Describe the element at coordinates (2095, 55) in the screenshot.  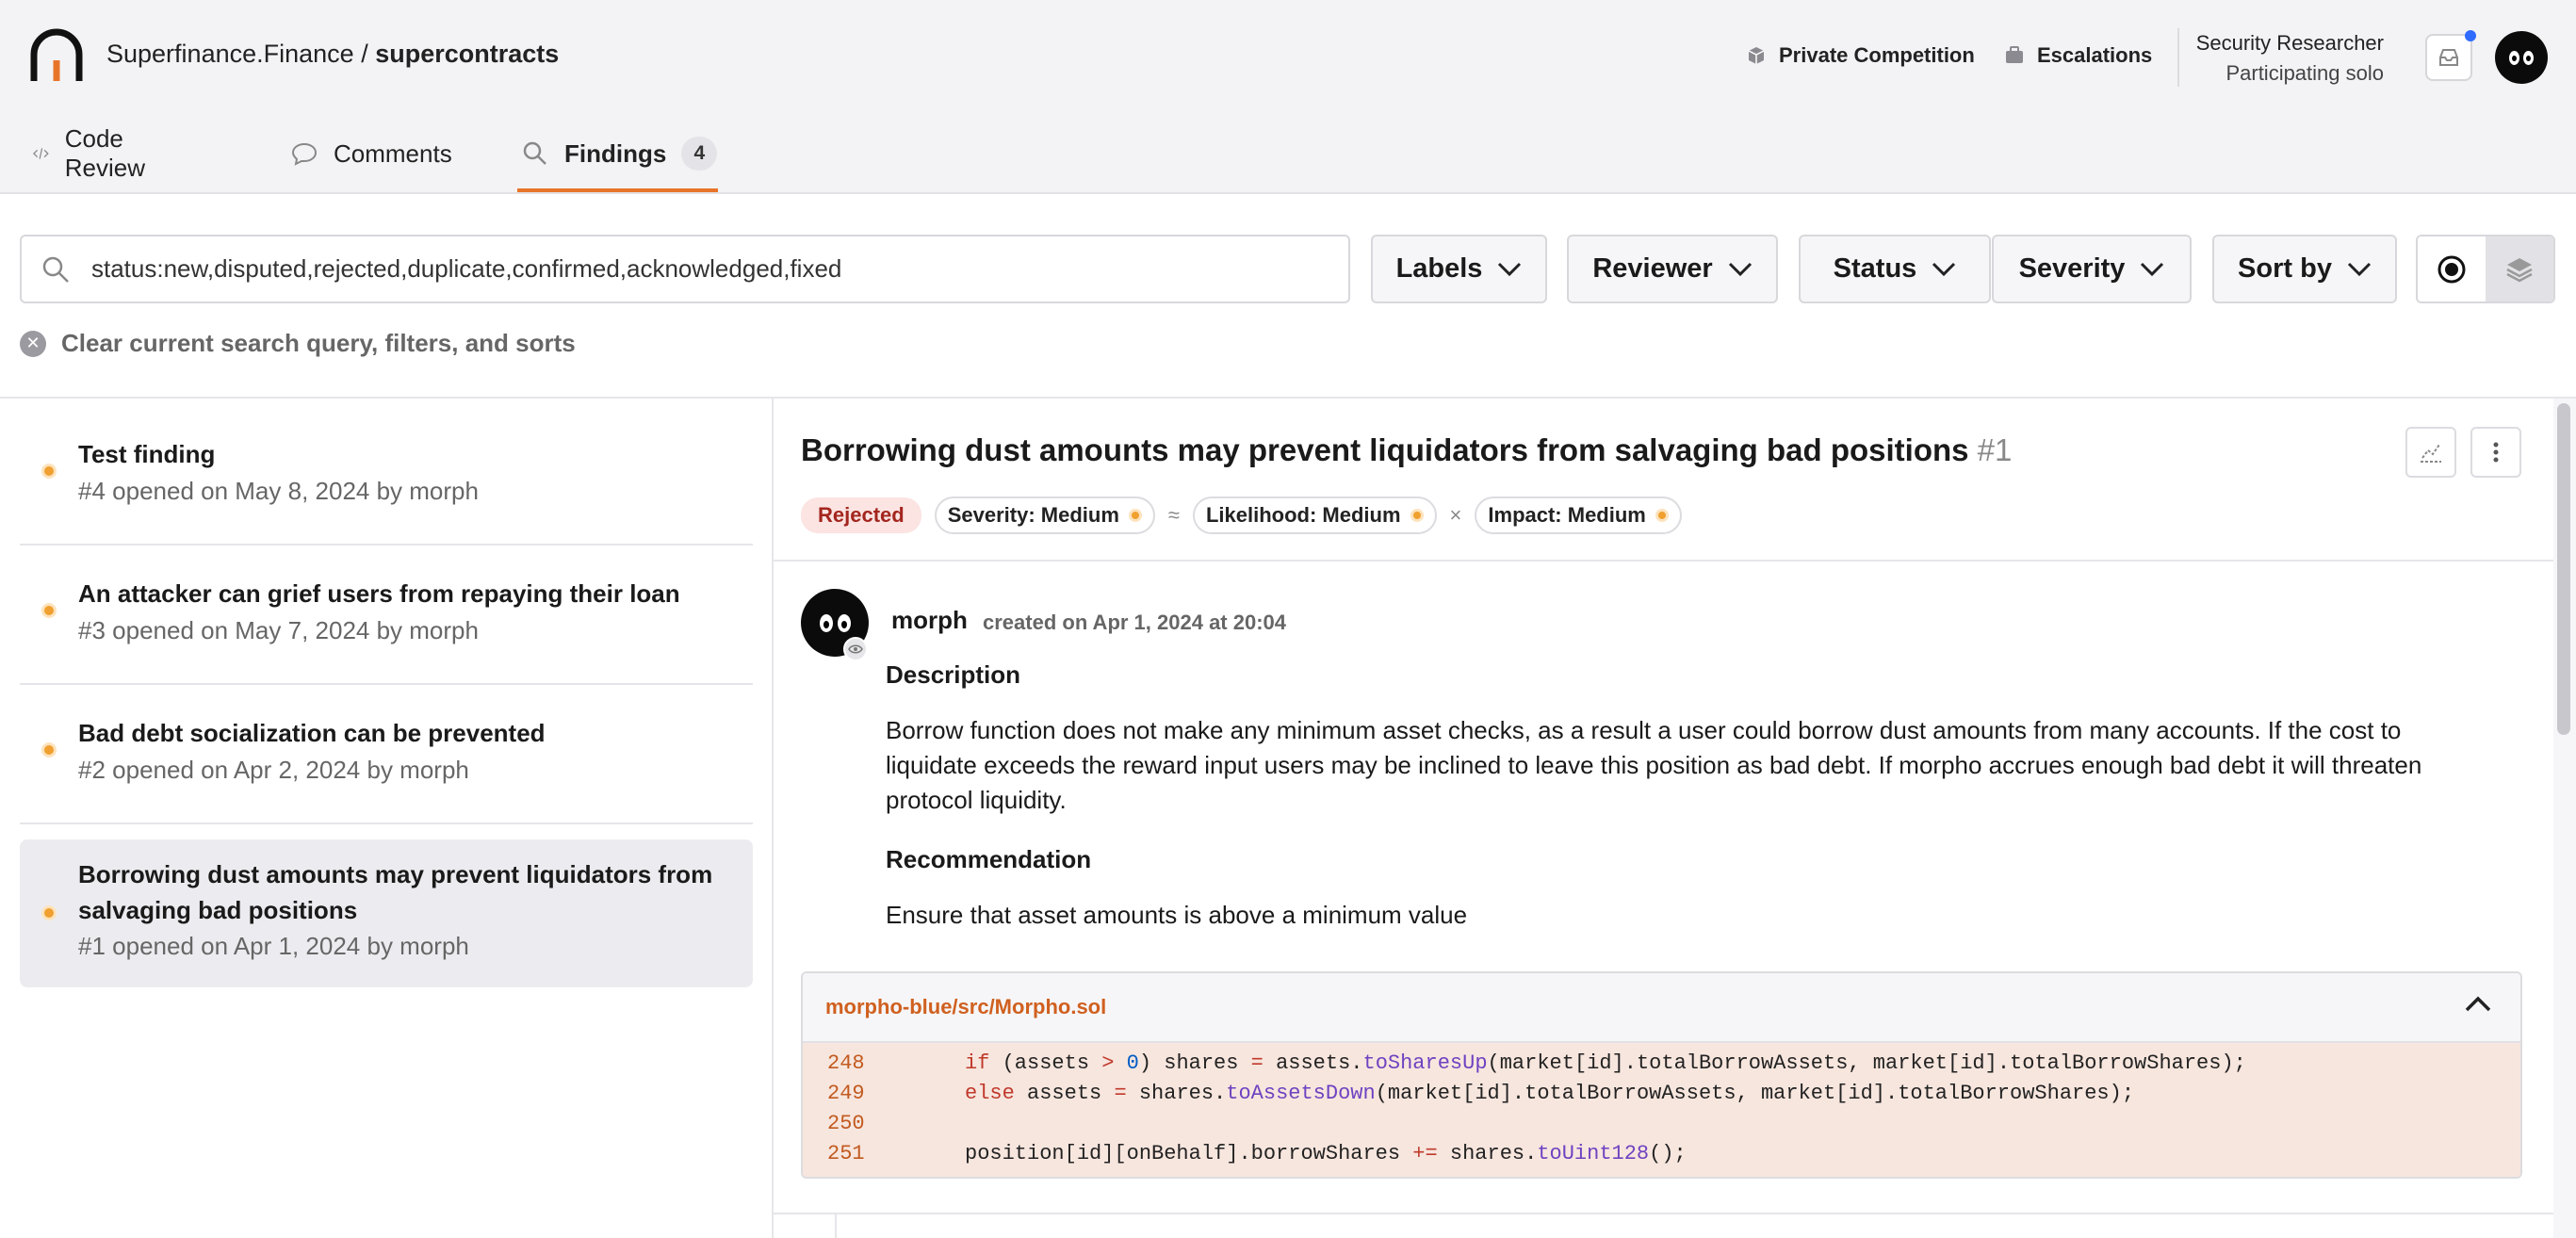
I see `escalations-label: Escalations` at that location.